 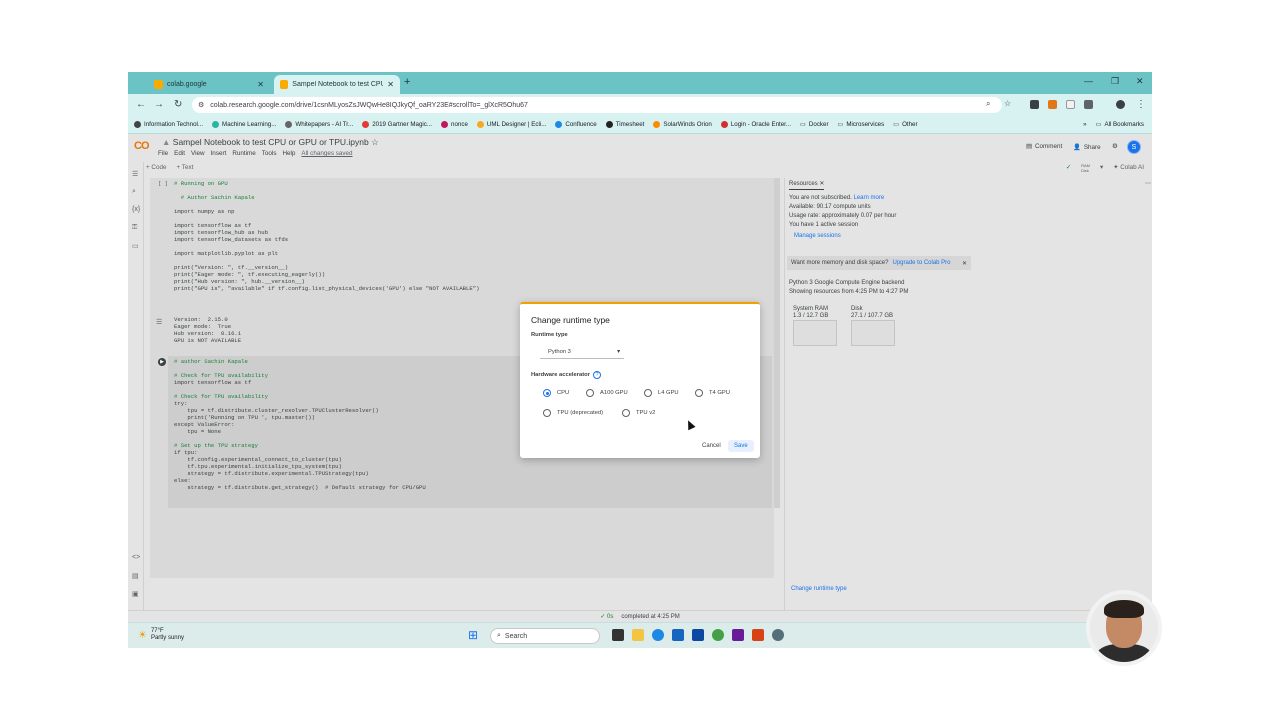 I want to click on cancel-button: Cancel, so click(x=711, y=446).